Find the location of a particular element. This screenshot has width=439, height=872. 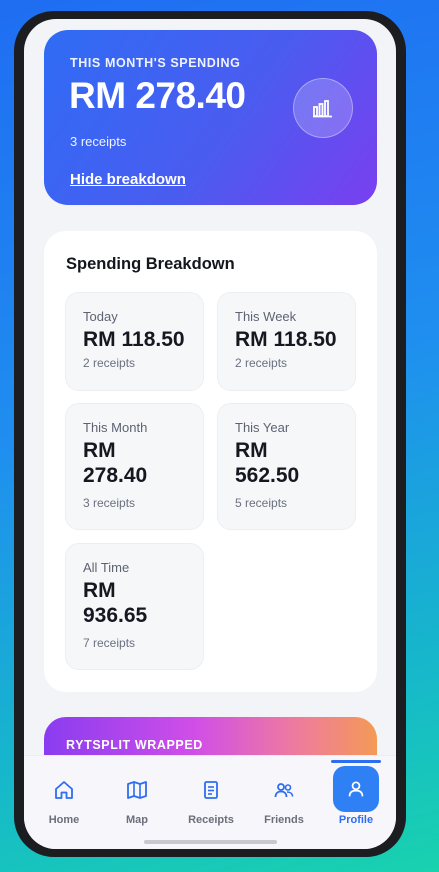

active-indicator is located at coordinates (356, 761).